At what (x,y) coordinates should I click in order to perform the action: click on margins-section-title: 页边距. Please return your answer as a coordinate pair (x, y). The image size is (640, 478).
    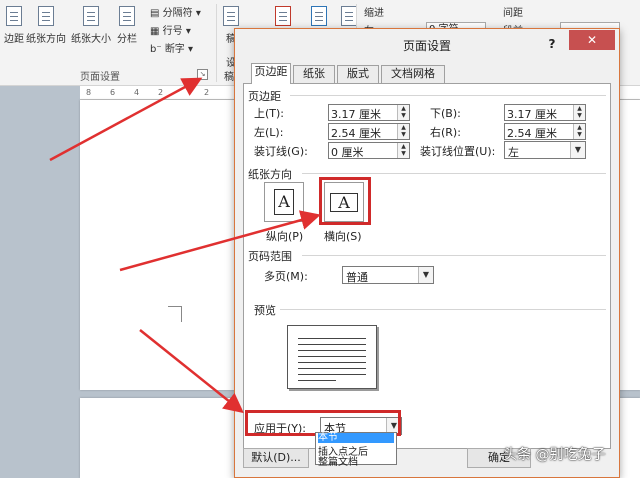
    Looking at the image, I should click on (264, 96).